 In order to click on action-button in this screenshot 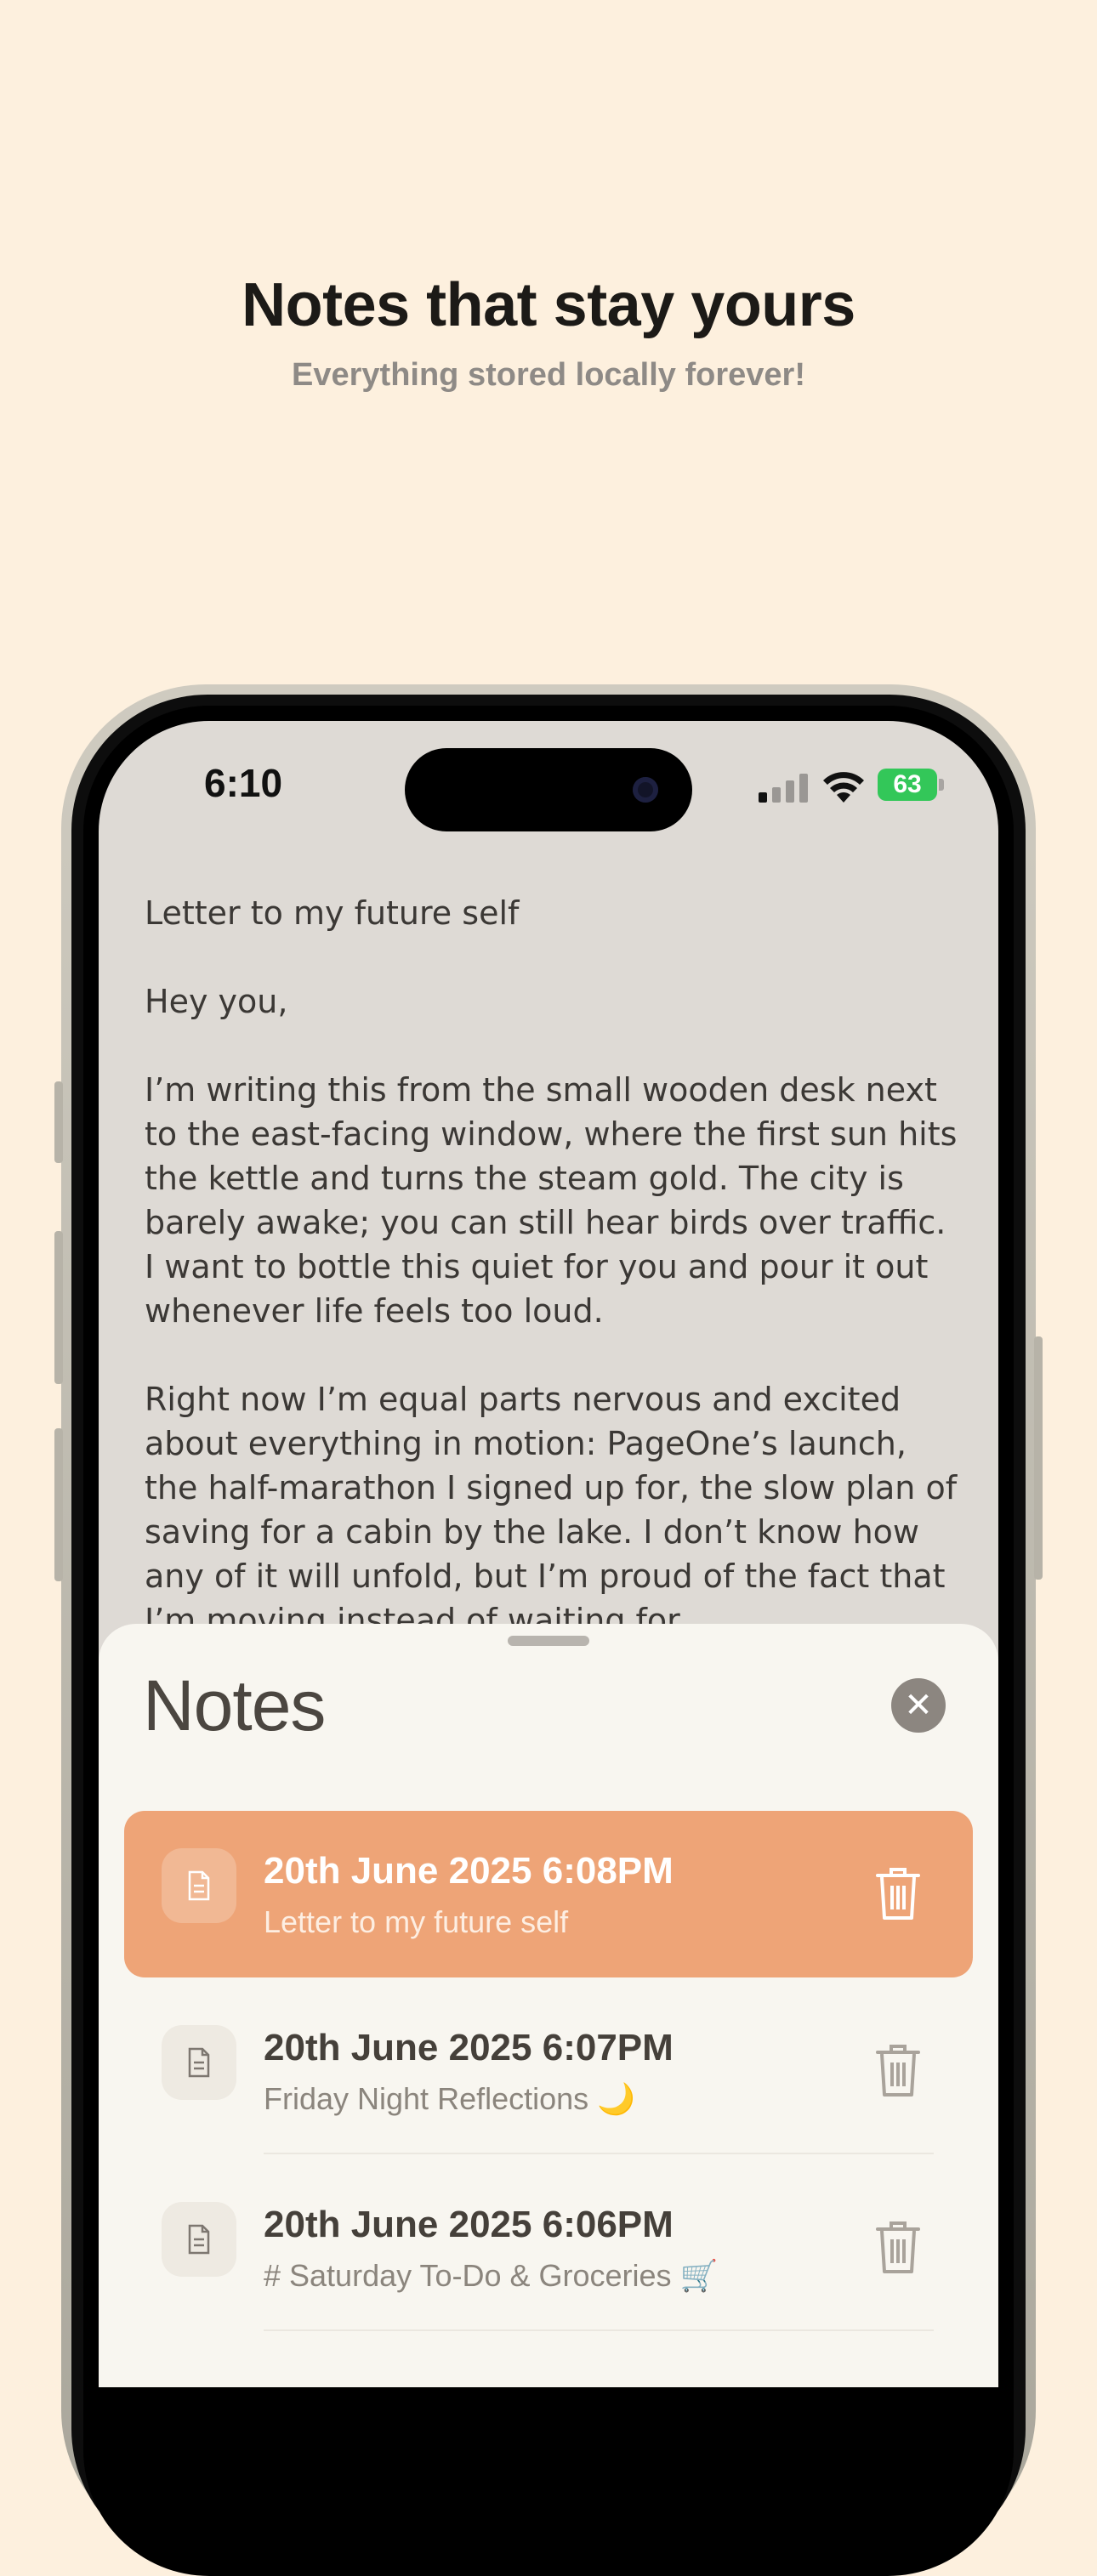, I will do `click(58, 1122)`.